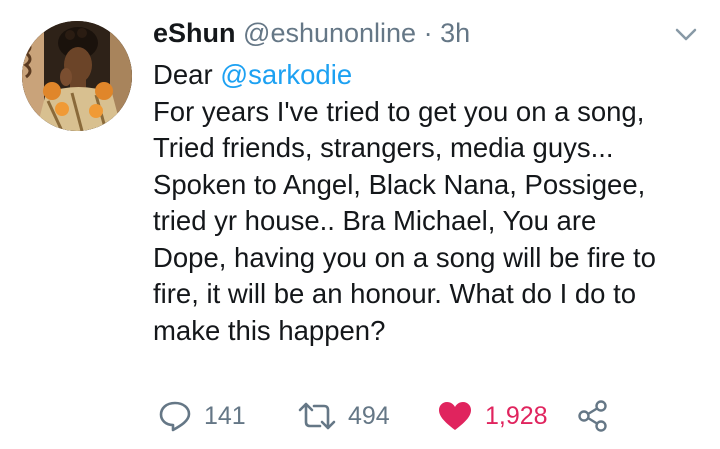 The image size is (720, 449). Describe the element at coordinates (202, 416) in the screenshot. I see `reply-button: 141` at that location.